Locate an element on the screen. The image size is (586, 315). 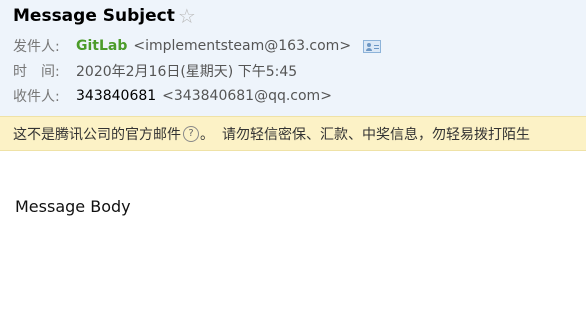
subject-row: Message Subject ☆ is located at coordinates (104, 16).